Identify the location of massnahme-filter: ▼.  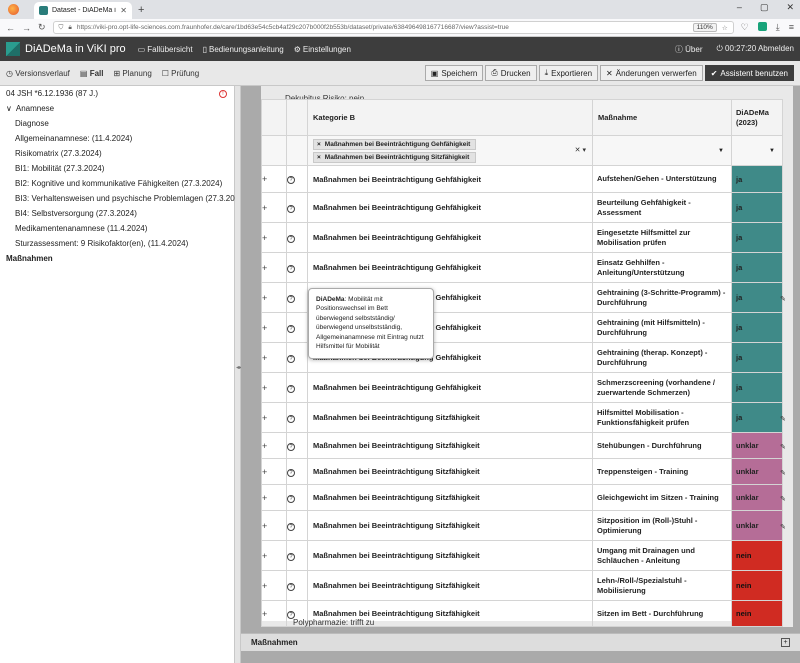
(662, 150).